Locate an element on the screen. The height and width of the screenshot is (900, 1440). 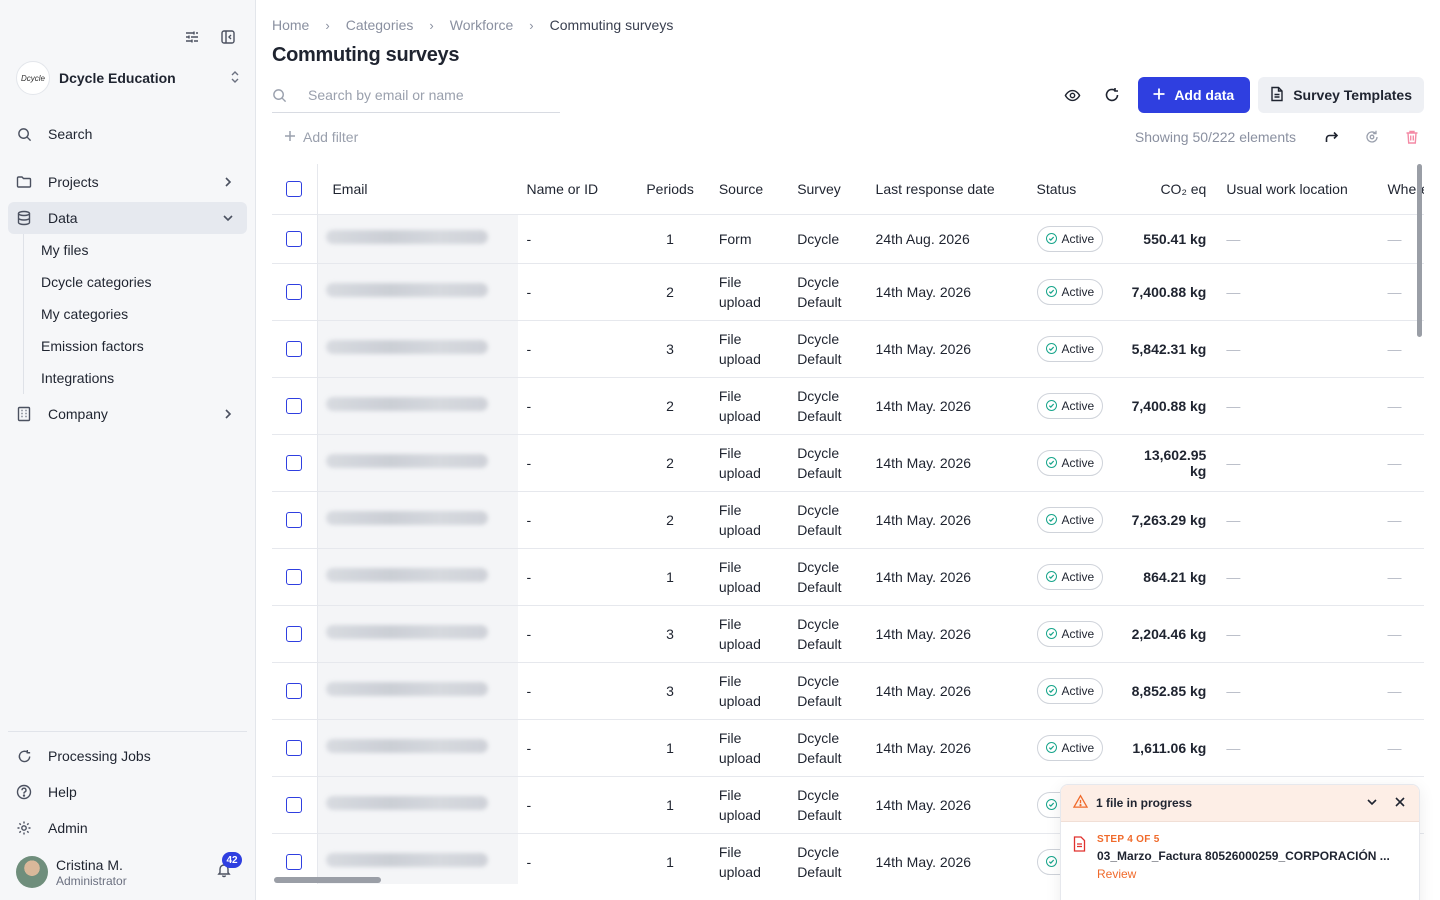
pdf-file-icon is located at coordinates (1079, 845).